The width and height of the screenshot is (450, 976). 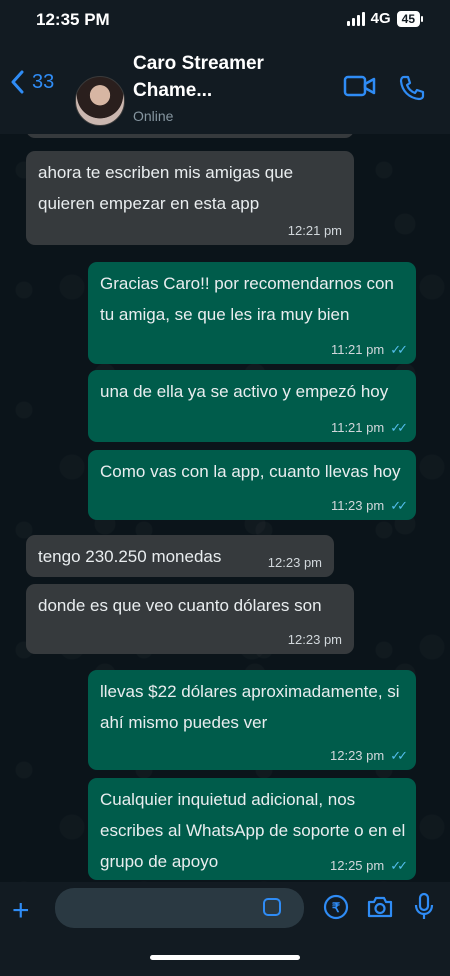 What do you see at coordinates (360, 86) in the screenshot?
I see `video-call-icon` at bounding box center [360, 86].